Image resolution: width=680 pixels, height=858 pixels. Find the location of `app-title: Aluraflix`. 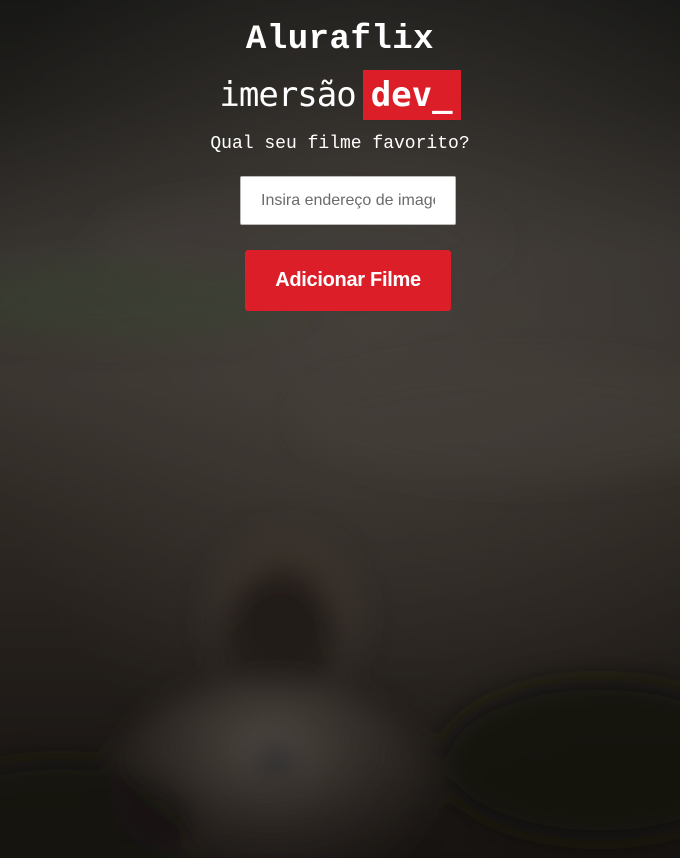

app-title: Aluraflix is located at coordinates (340, 40).